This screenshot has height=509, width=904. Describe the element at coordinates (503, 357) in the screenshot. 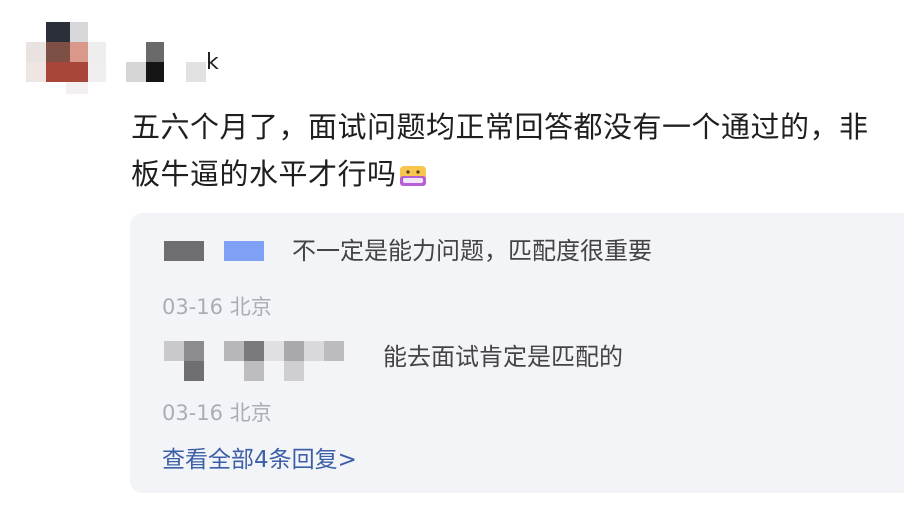

I see `reply-text: 能去面试肯定是匹配的` at that location.